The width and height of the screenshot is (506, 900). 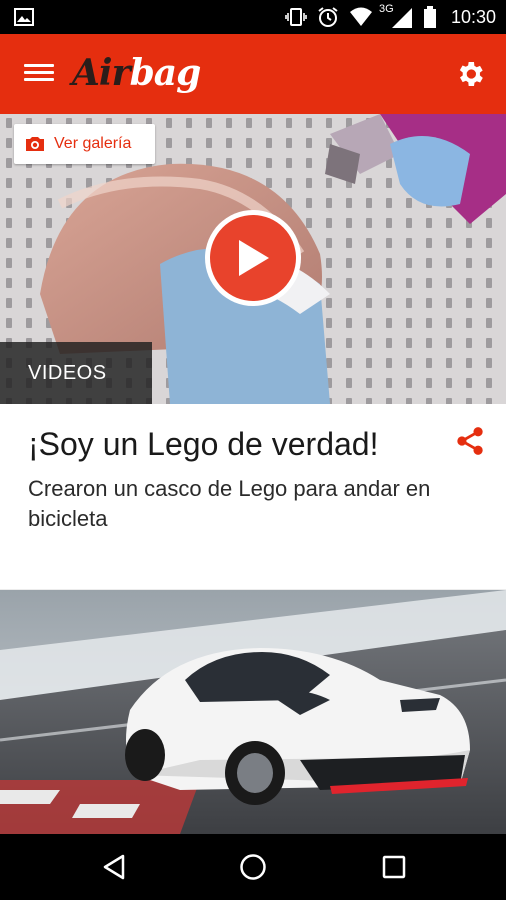 I want to click on play-icon, so click(x=254, y=258).